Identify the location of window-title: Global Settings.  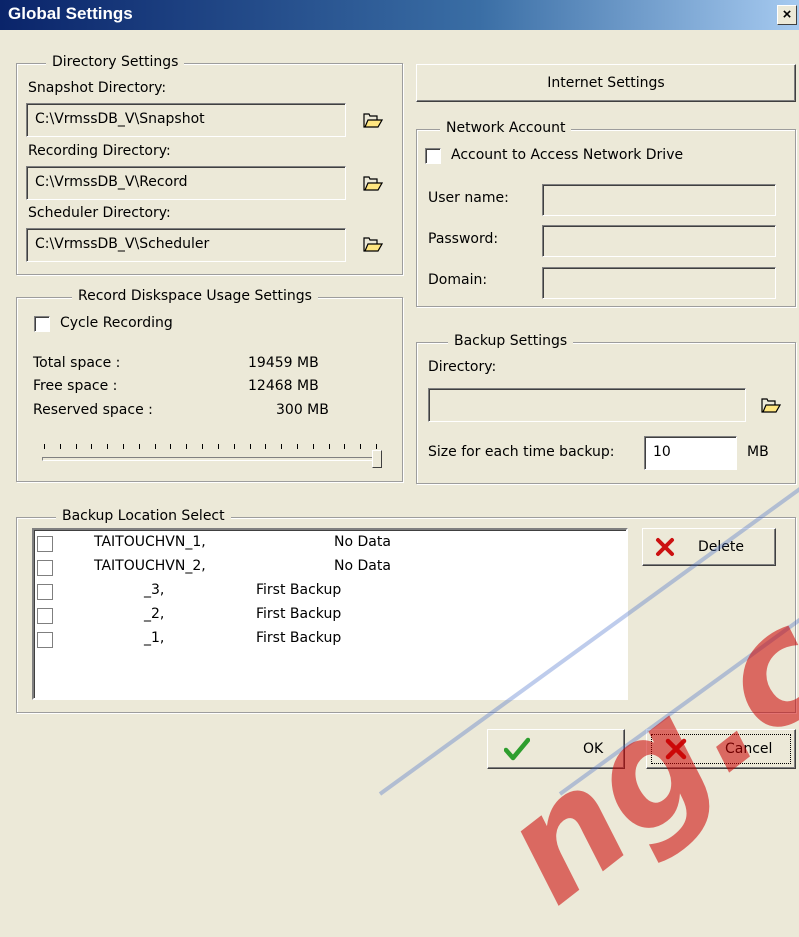
(70, 13).